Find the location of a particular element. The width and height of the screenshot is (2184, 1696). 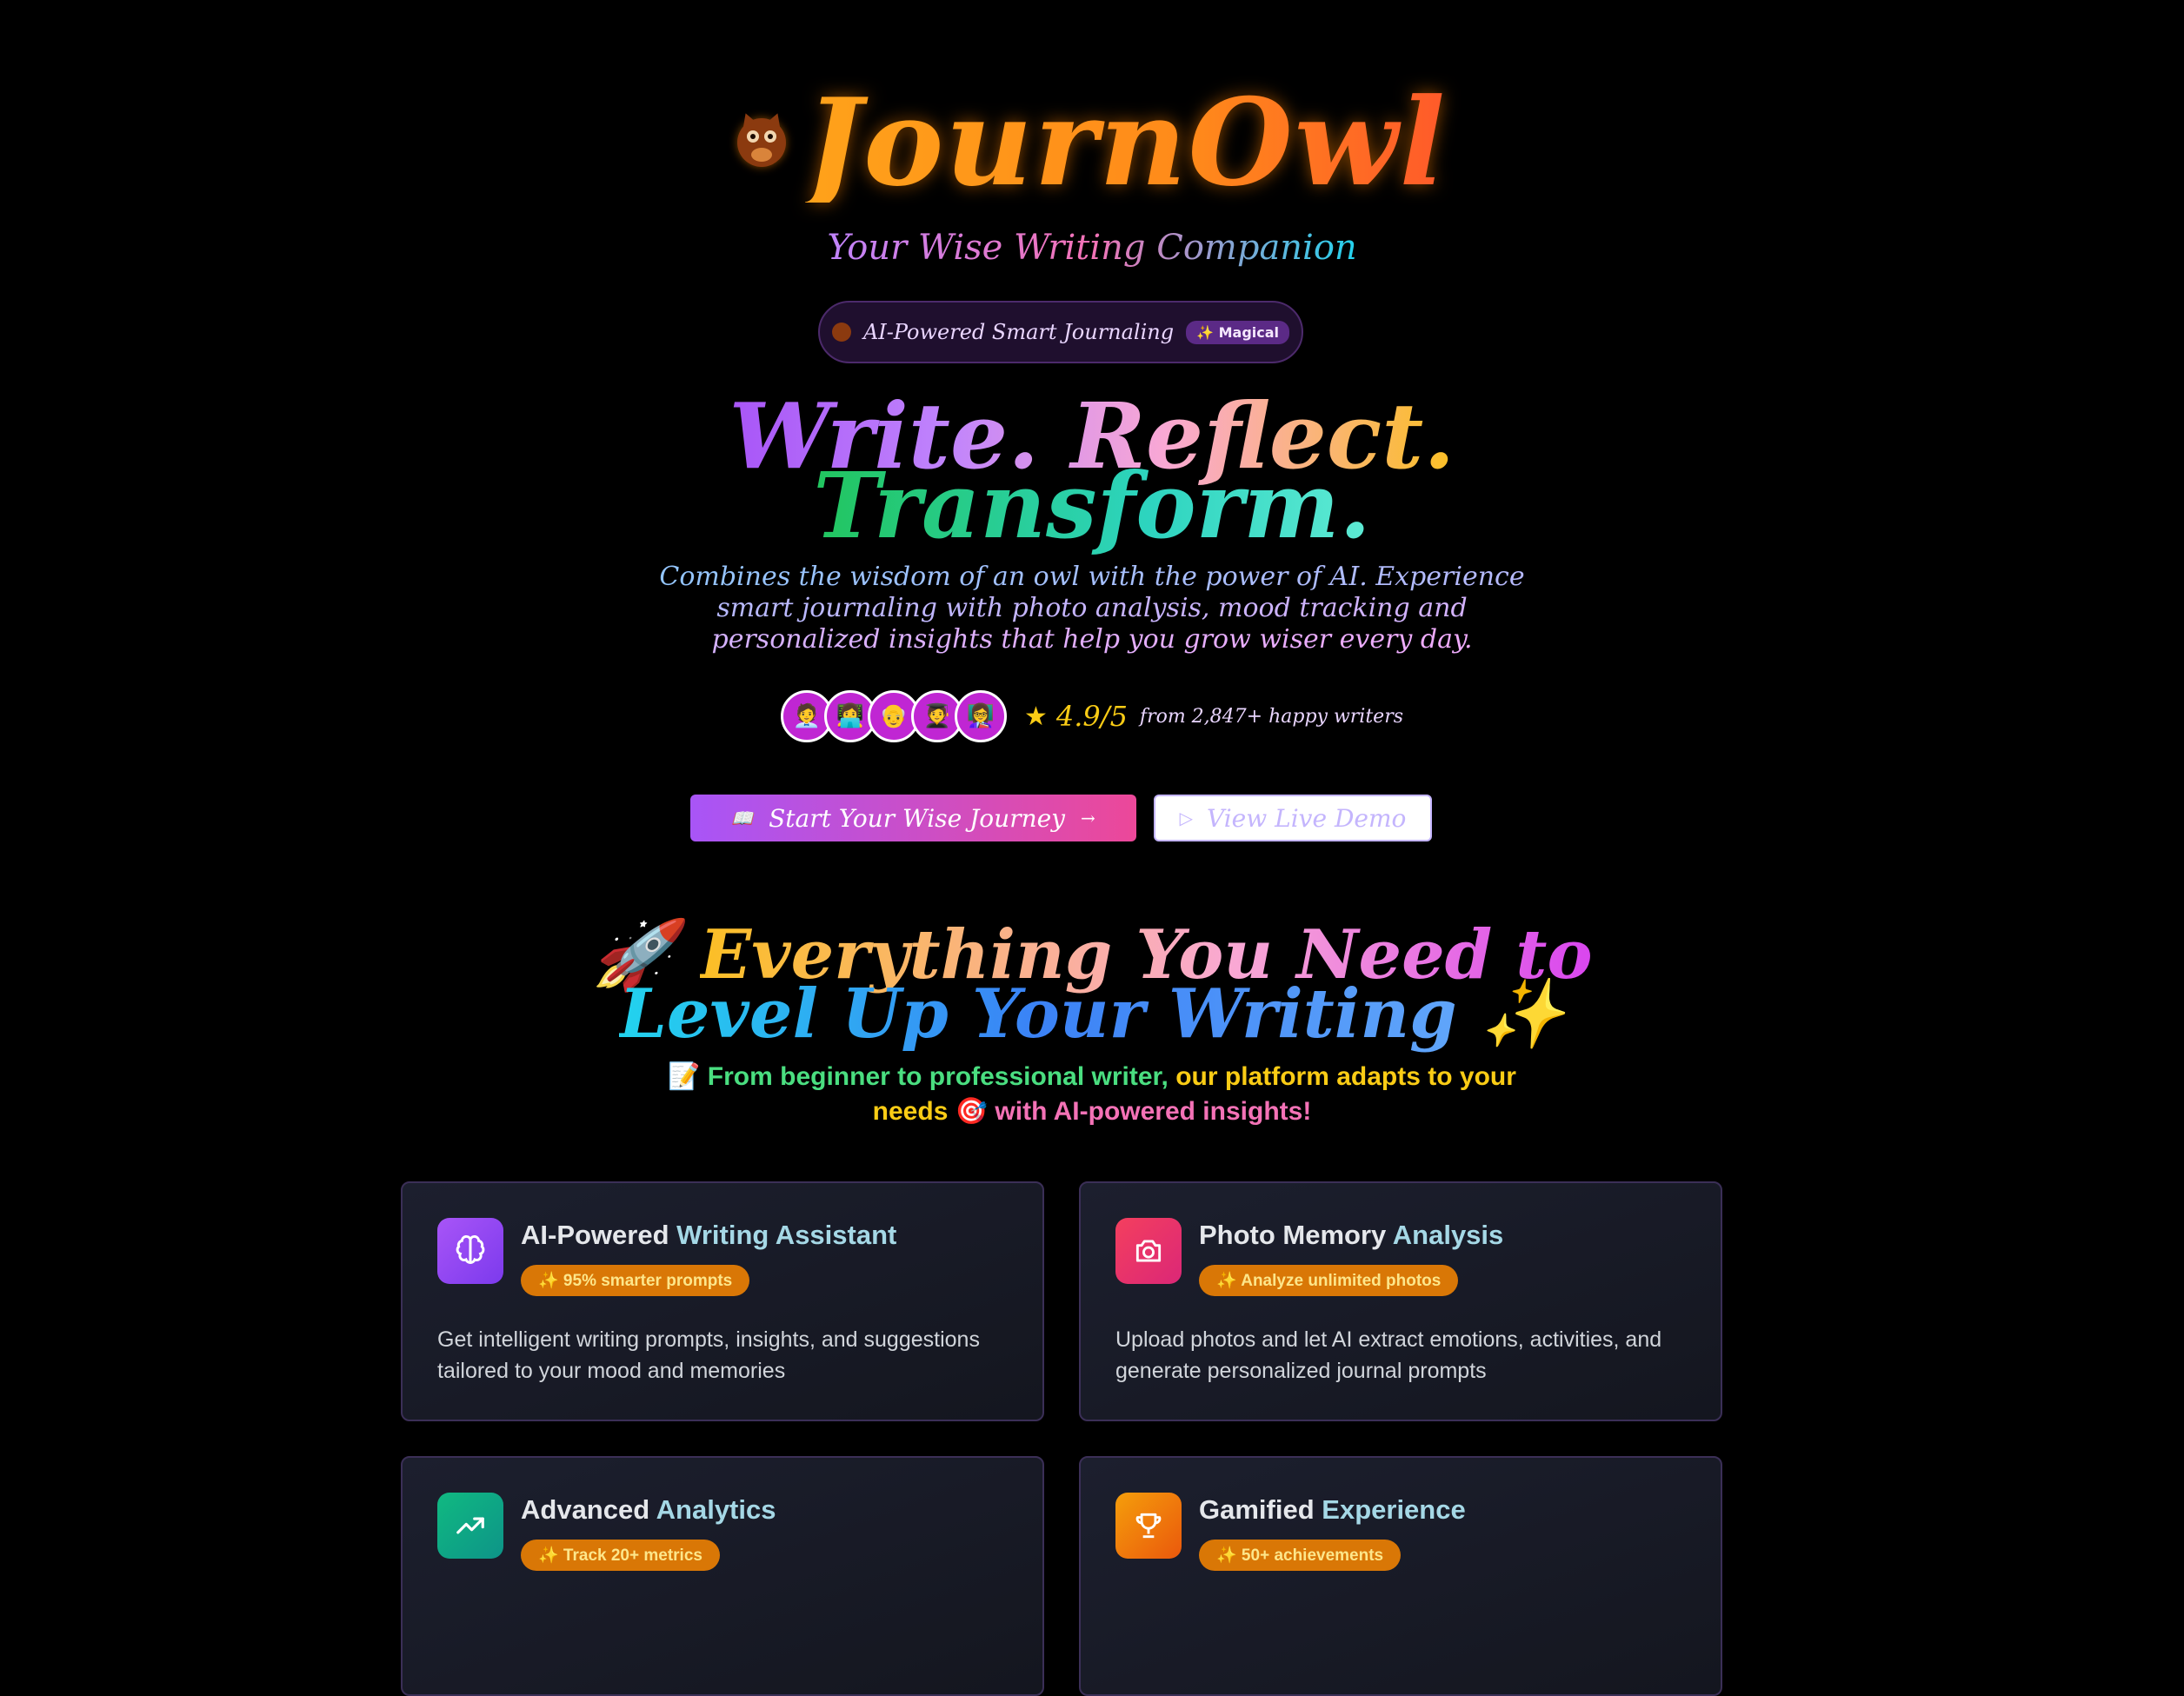

view-demo-button: ▷ View Live Demo is located at coordinates (1293, 818).